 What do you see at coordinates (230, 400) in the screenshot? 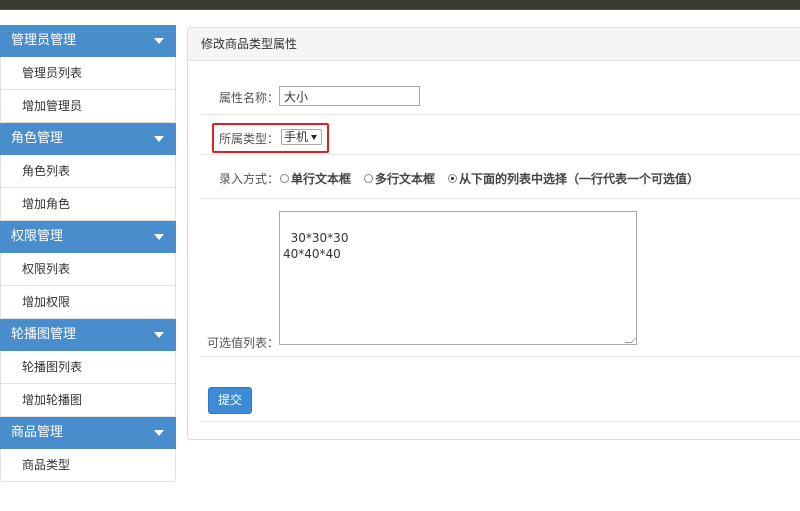
I see `submit-button: 提交` at bounding box center [230, 400].